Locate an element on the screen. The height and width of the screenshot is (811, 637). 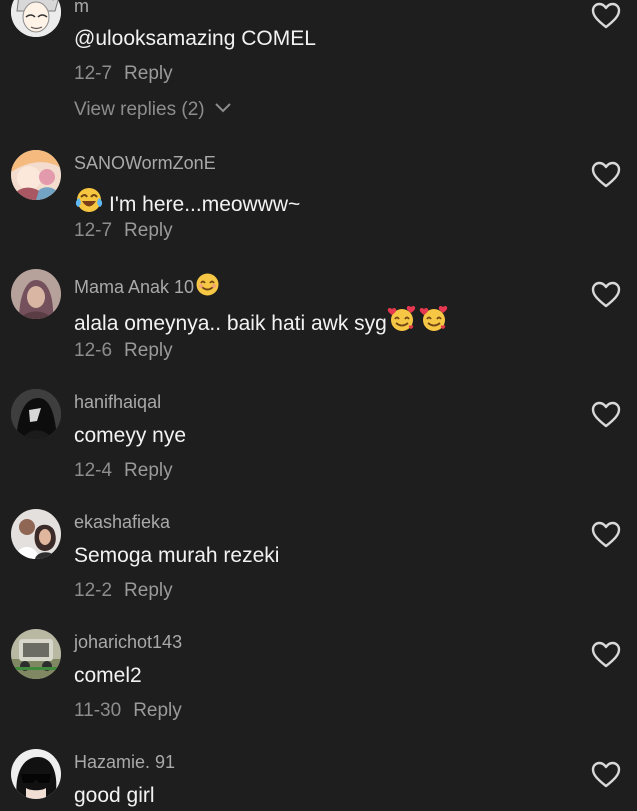
comment-text: comel2 is located at coordinates (108, 676).